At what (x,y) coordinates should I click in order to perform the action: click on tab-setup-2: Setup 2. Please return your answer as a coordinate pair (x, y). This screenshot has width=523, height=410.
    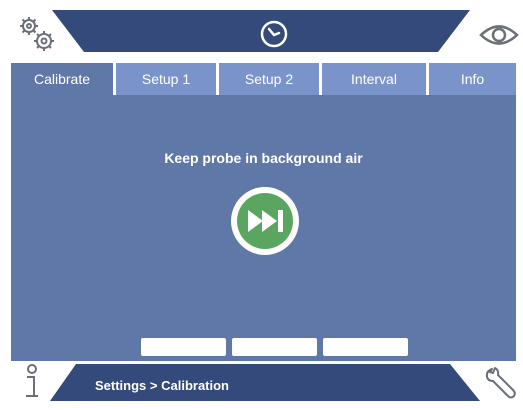
    Looking at the image, I should click on (269, 79).